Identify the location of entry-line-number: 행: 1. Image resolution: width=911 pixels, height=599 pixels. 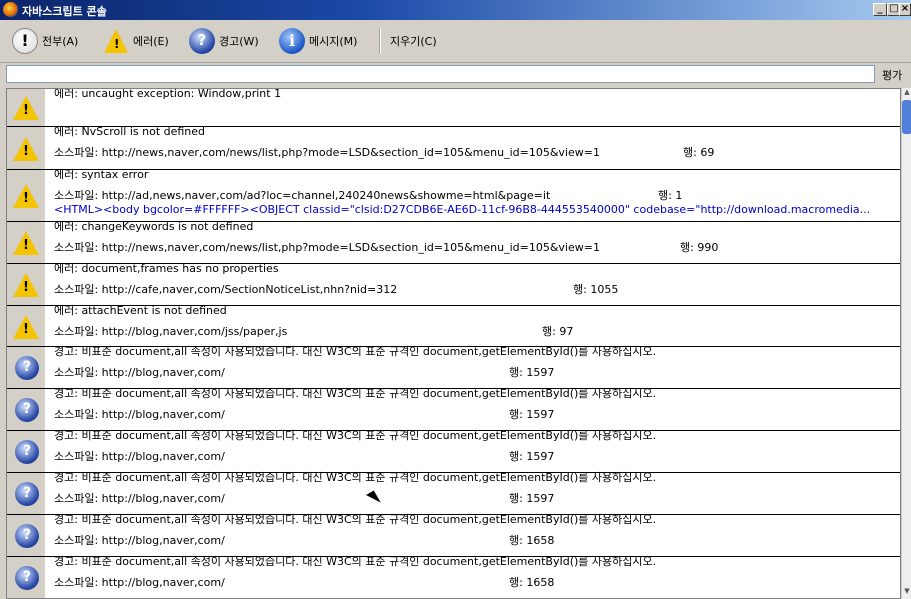
(670, 195).